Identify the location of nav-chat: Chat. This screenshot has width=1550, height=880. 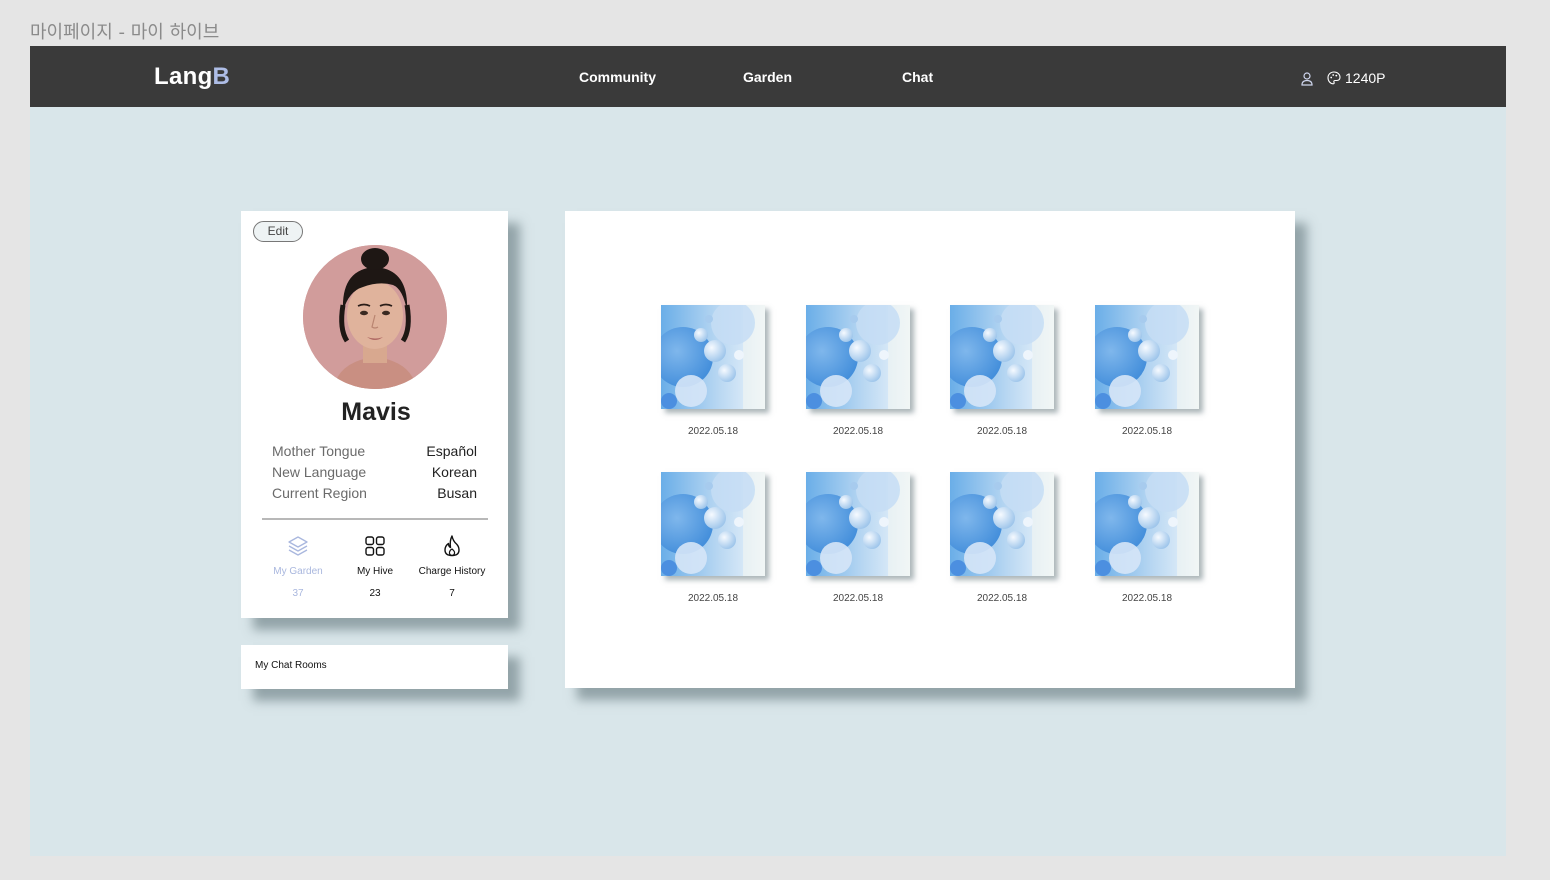
(917, 77).